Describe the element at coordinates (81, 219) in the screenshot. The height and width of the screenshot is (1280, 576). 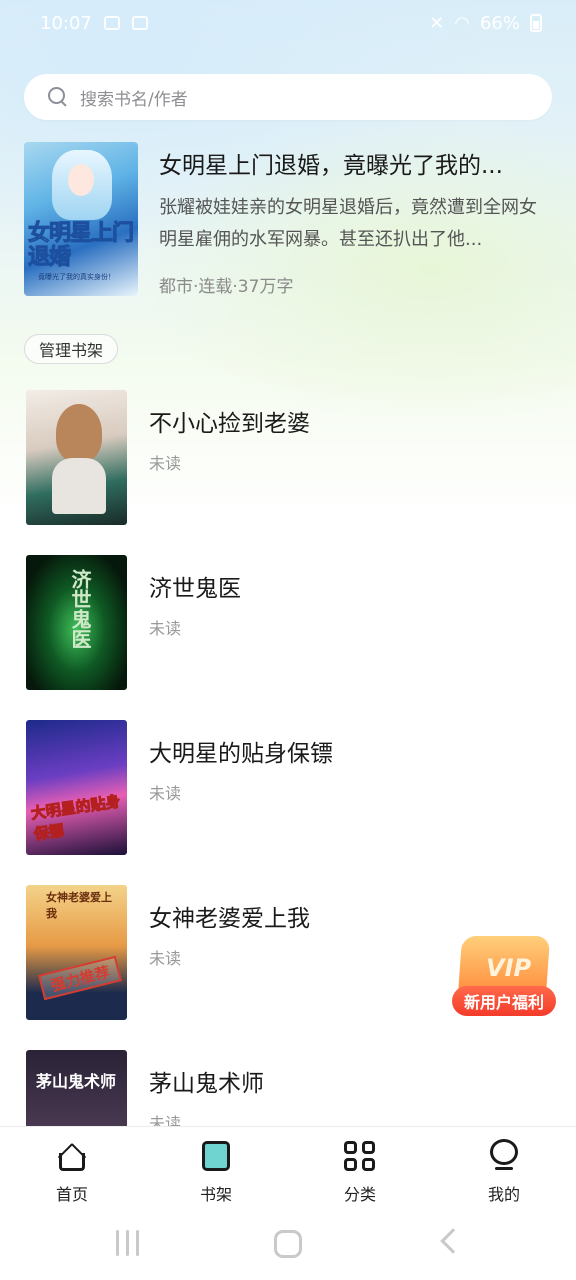
I see `featured-book-cover: 女明星上门退婚 竟曝光了我的真实身份！` at that location.